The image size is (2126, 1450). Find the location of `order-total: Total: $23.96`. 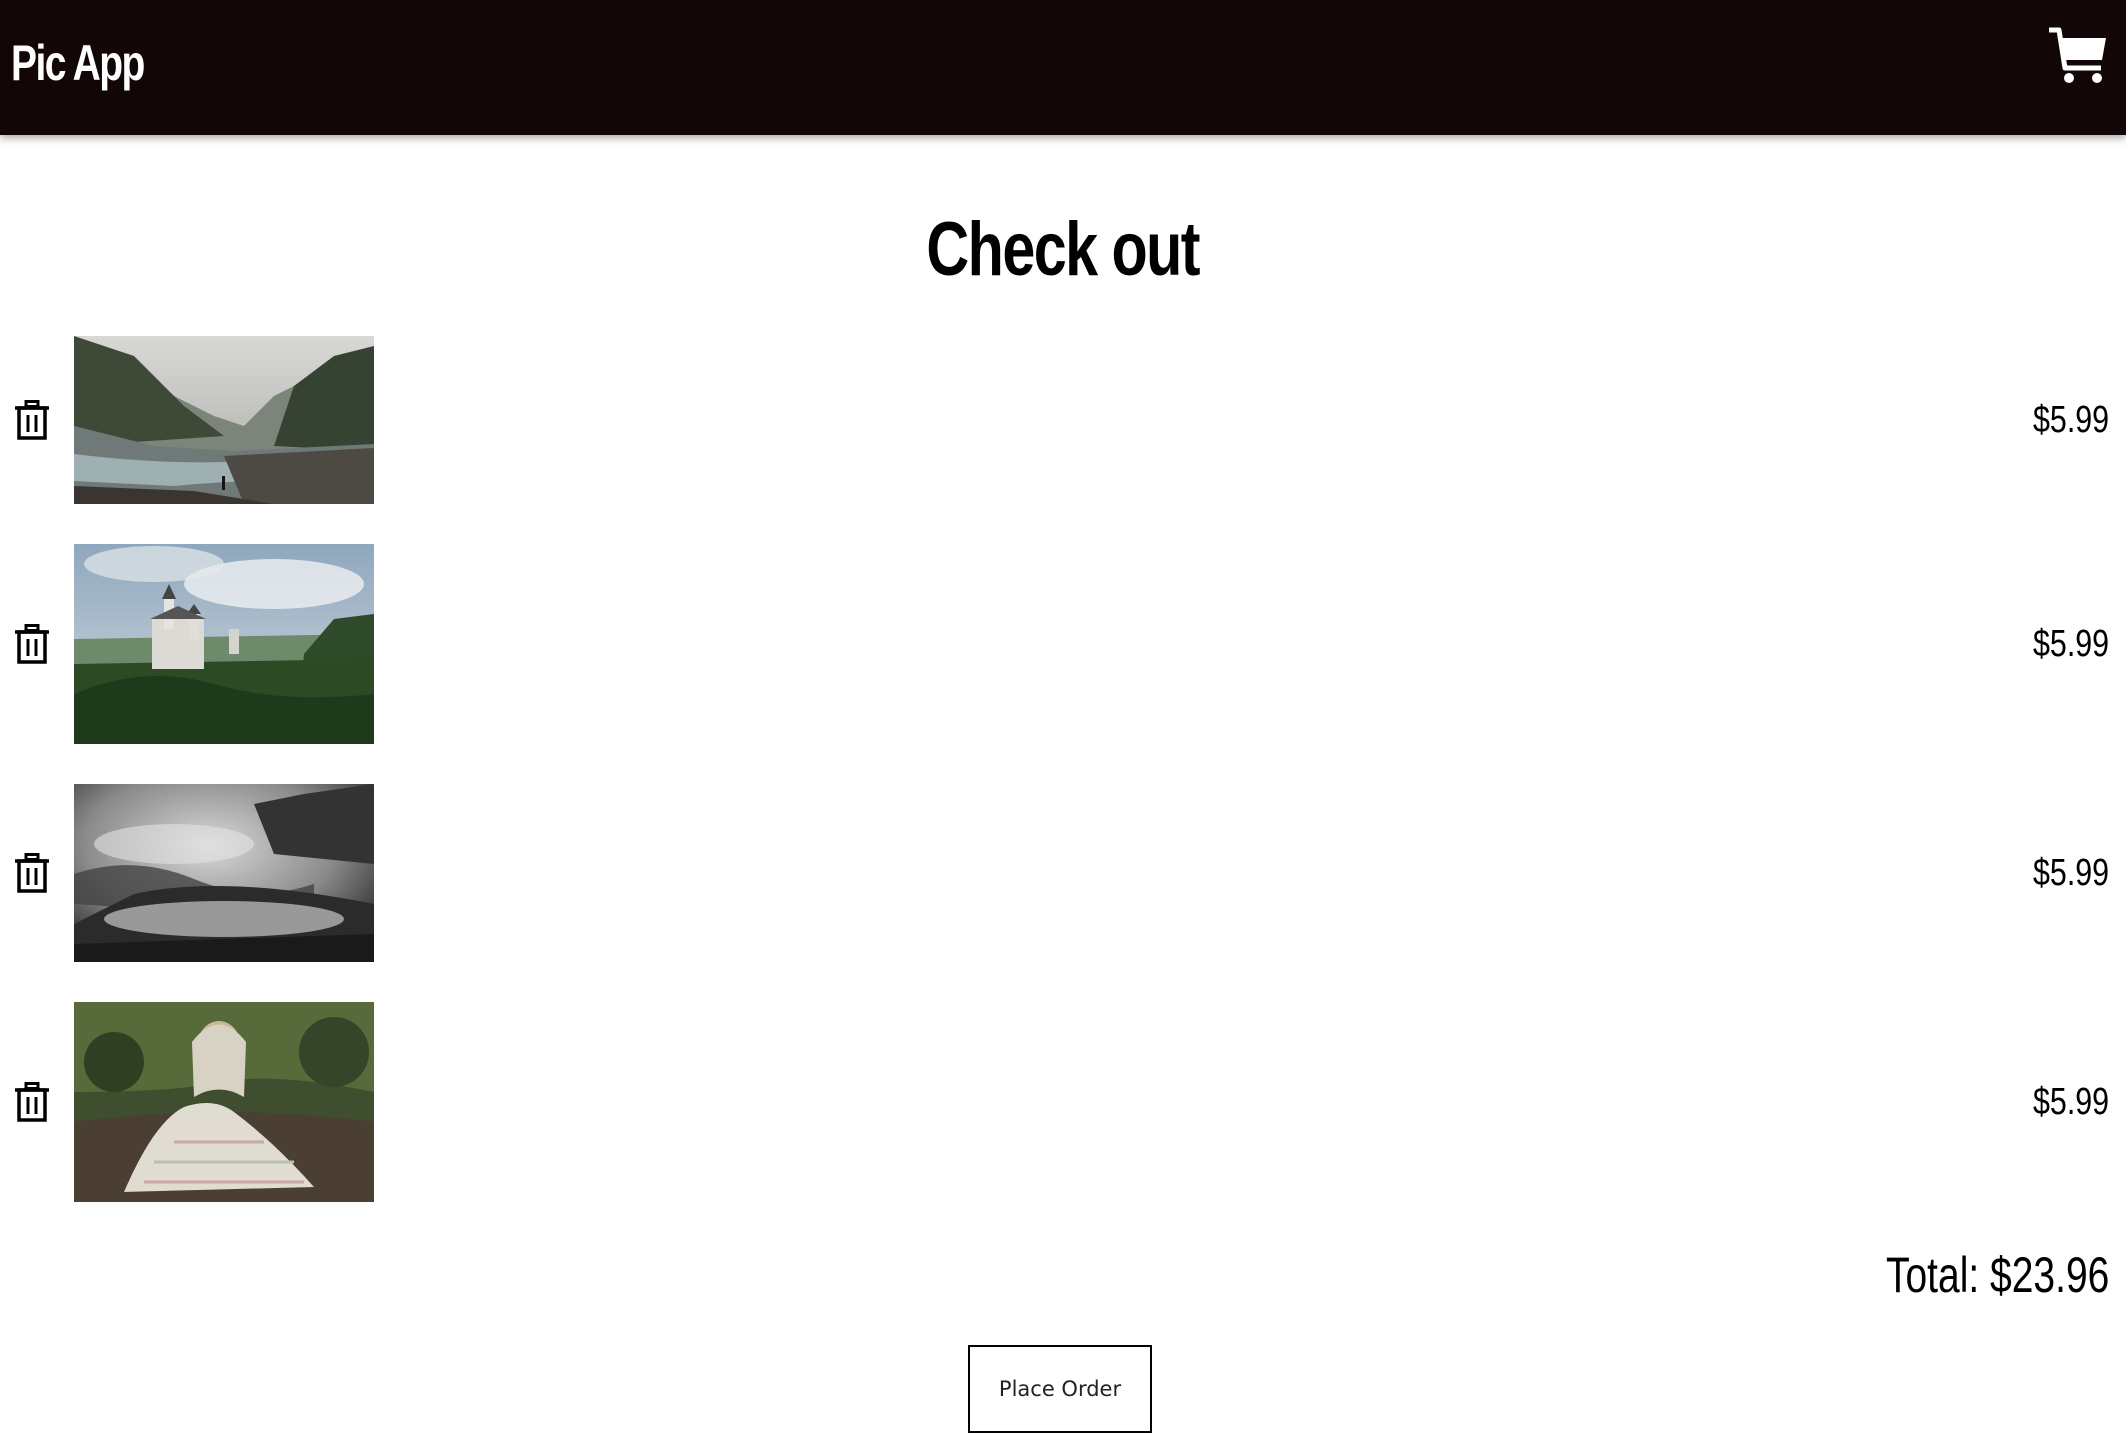

order-total: Total: $23.96 is located at coordinates (1997, 1275).